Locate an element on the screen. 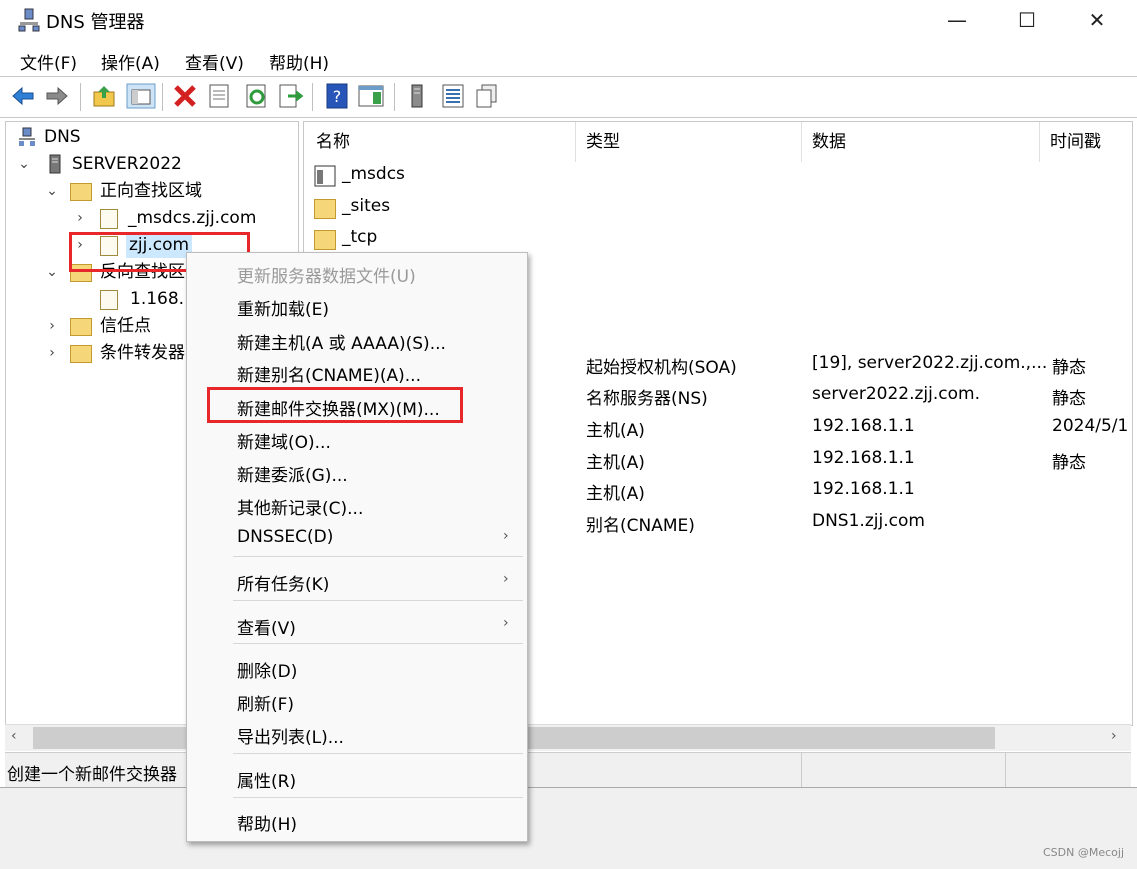 The width and height of the screenshot is (1137, 869). list-item: _msdcs is located at coordinates (444, 177).